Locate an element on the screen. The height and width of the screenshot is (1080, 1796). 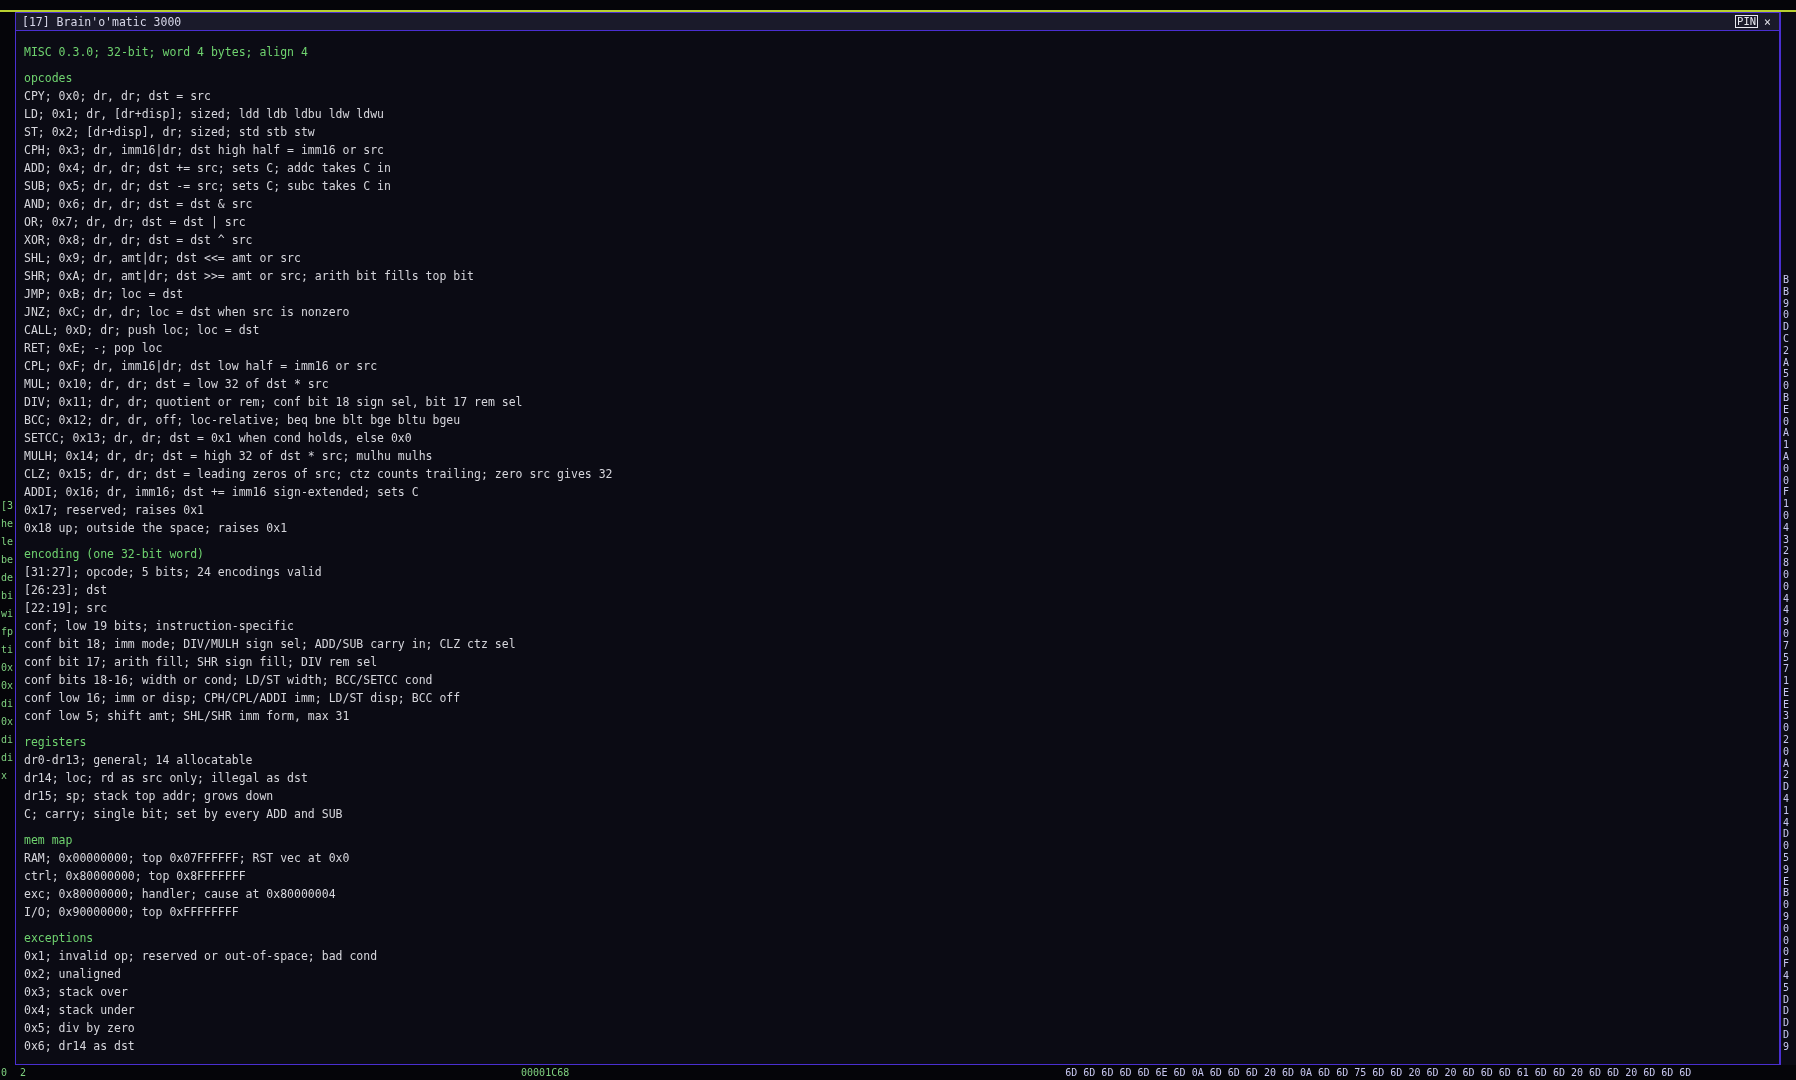
section-heading: encoding (one 32-bit word) is located at coordinates (114, 554).